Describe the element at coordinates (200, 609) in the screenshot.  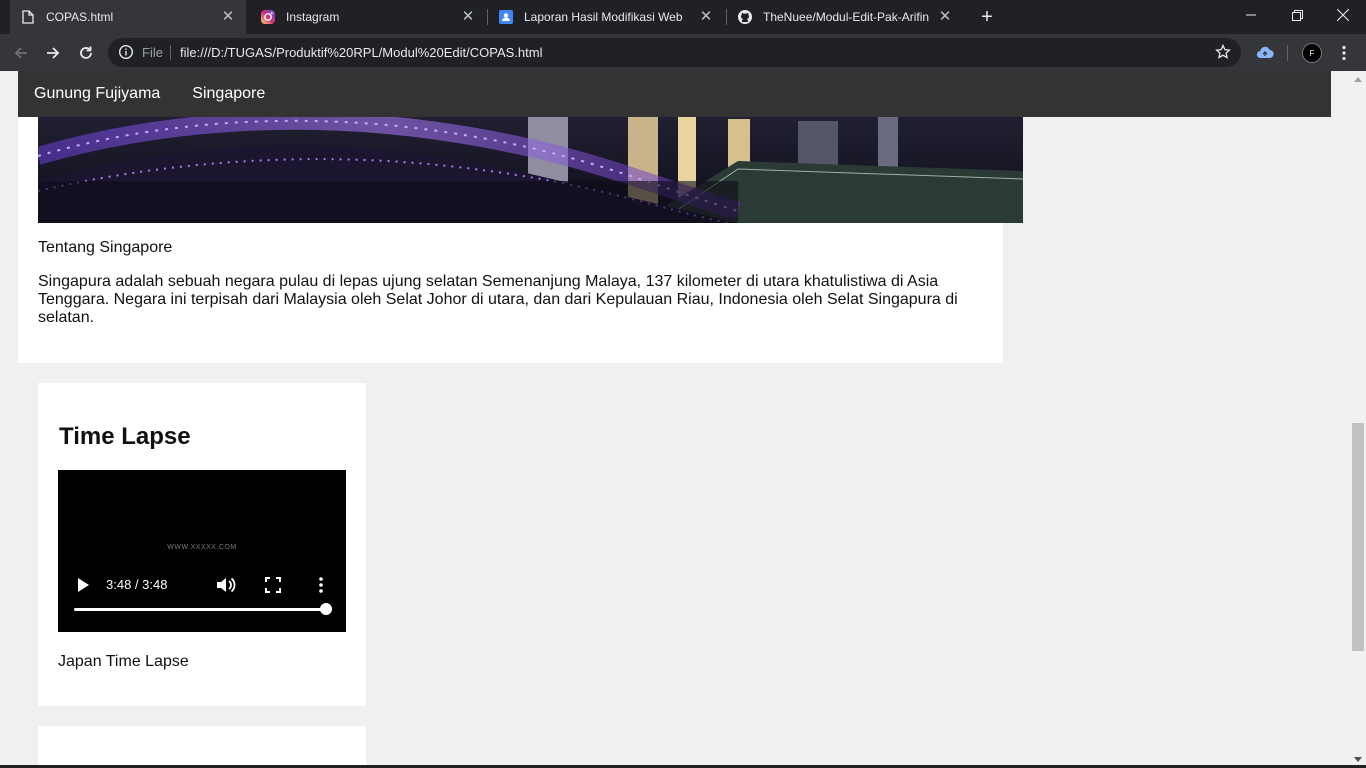
I see `video-progress-bar` at that location.